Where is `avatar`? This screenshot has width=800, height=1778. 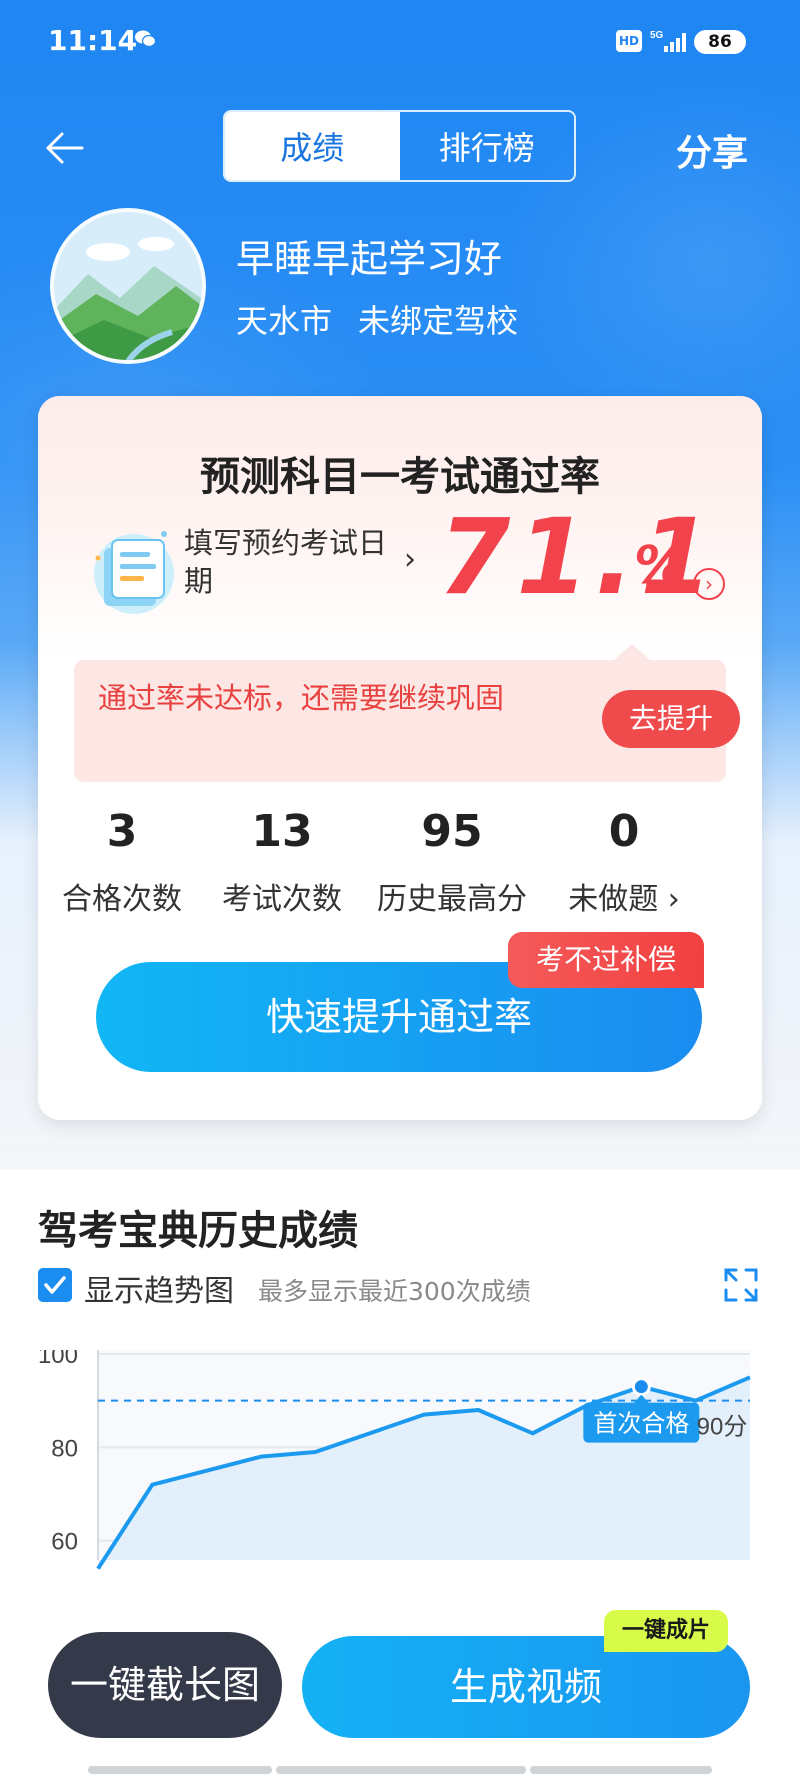
avatar is located at coordinates (128, 286).